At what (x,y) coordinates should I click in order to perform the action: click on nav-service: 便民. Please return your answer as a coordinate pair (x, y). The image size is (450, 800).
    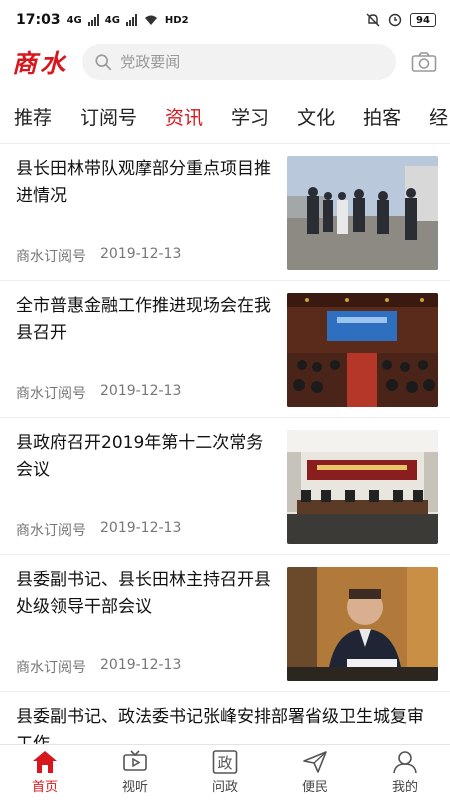
    Looking at the image, I should click on (315, 772).